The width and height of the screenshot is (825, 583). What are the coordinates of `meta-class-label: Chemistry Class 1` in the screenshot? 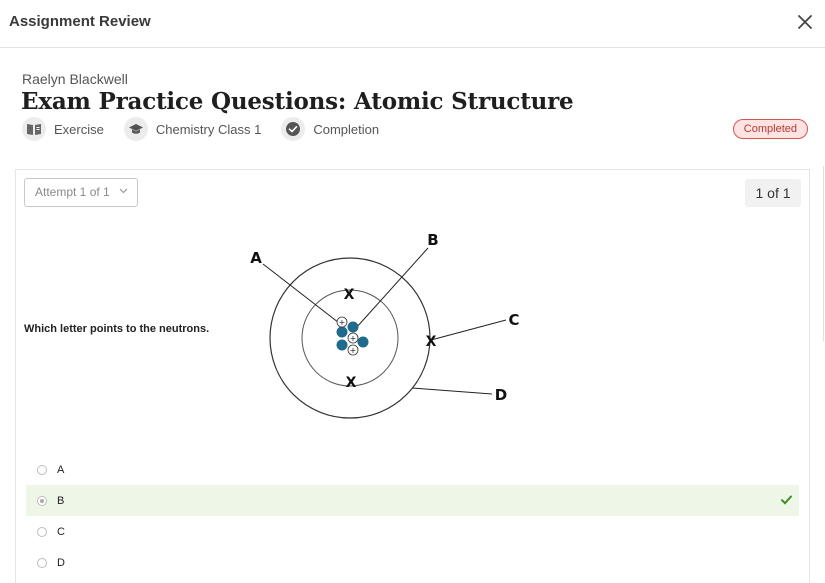 It's located at (208, 129).